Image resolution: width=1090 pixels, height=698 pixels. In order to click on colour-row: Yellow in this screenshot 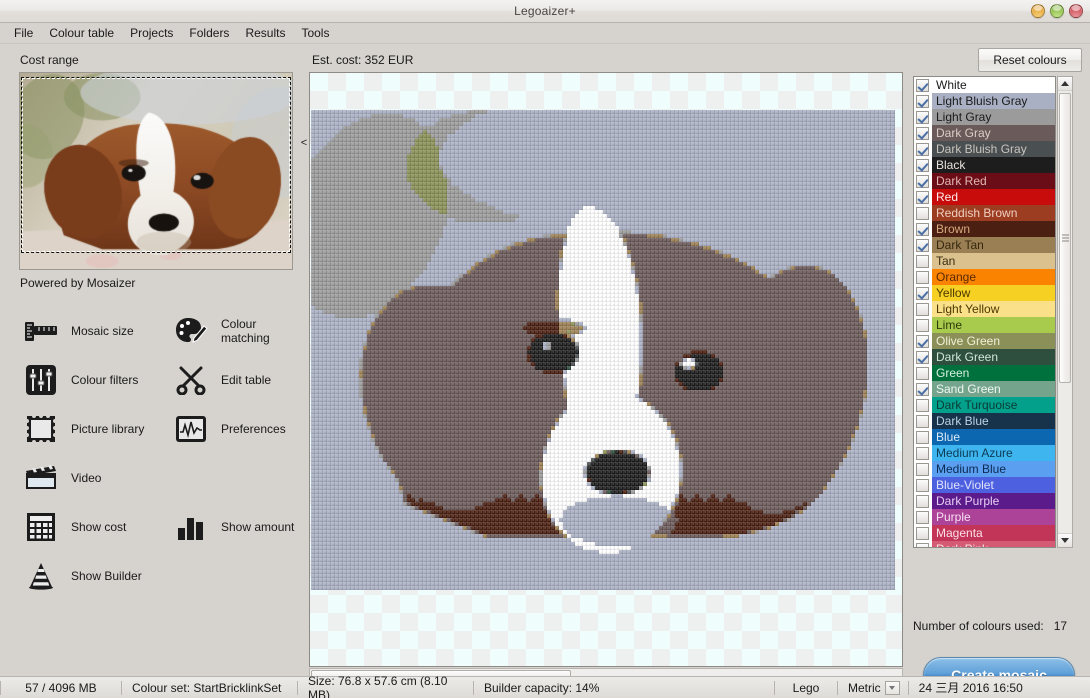, I will do `click(984, 293)`.